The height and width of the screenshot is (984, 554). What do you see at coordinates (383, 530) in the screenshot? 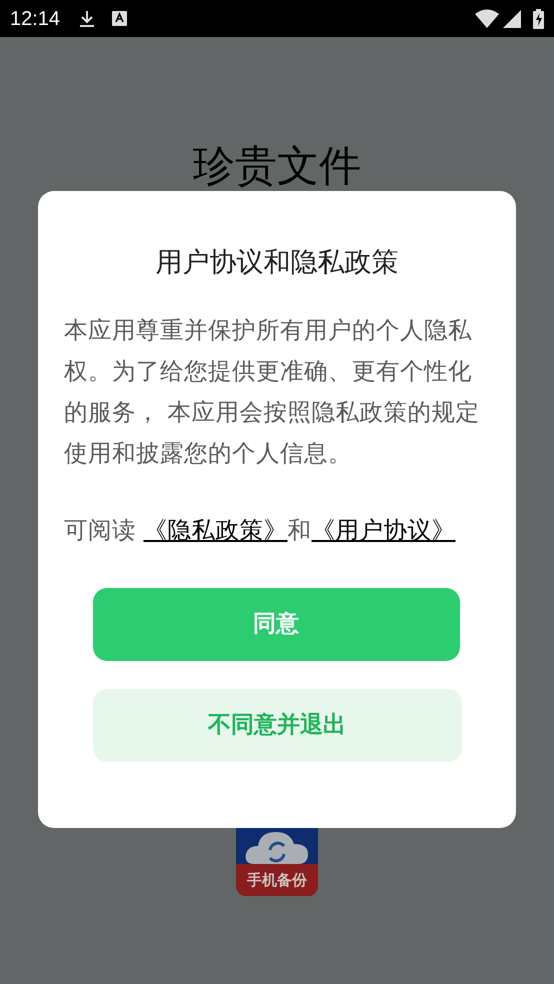
I see `user-agreement-link: 《用户协议》` at bounding box center [383, 530].